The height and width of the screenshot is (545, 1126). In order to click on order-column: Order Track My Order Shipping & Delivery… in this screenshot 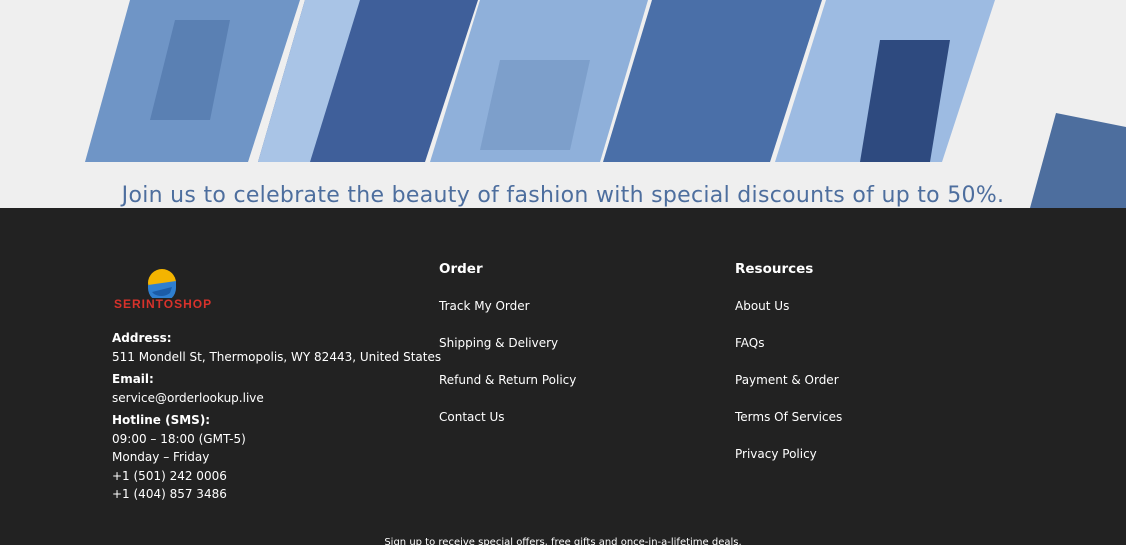, I will do `click(507, 354)`.